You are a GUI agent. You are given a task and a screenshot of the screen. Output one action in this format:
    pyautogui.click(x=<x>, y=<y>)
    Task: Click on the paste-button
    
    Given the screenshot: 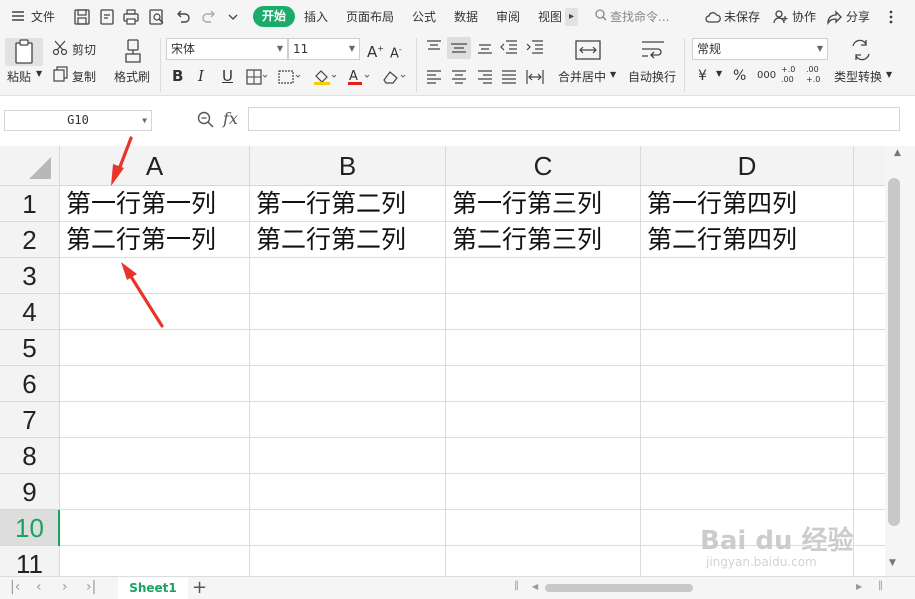 What is the action you would take?
    pyautogui.click(x=24, y=52)
    